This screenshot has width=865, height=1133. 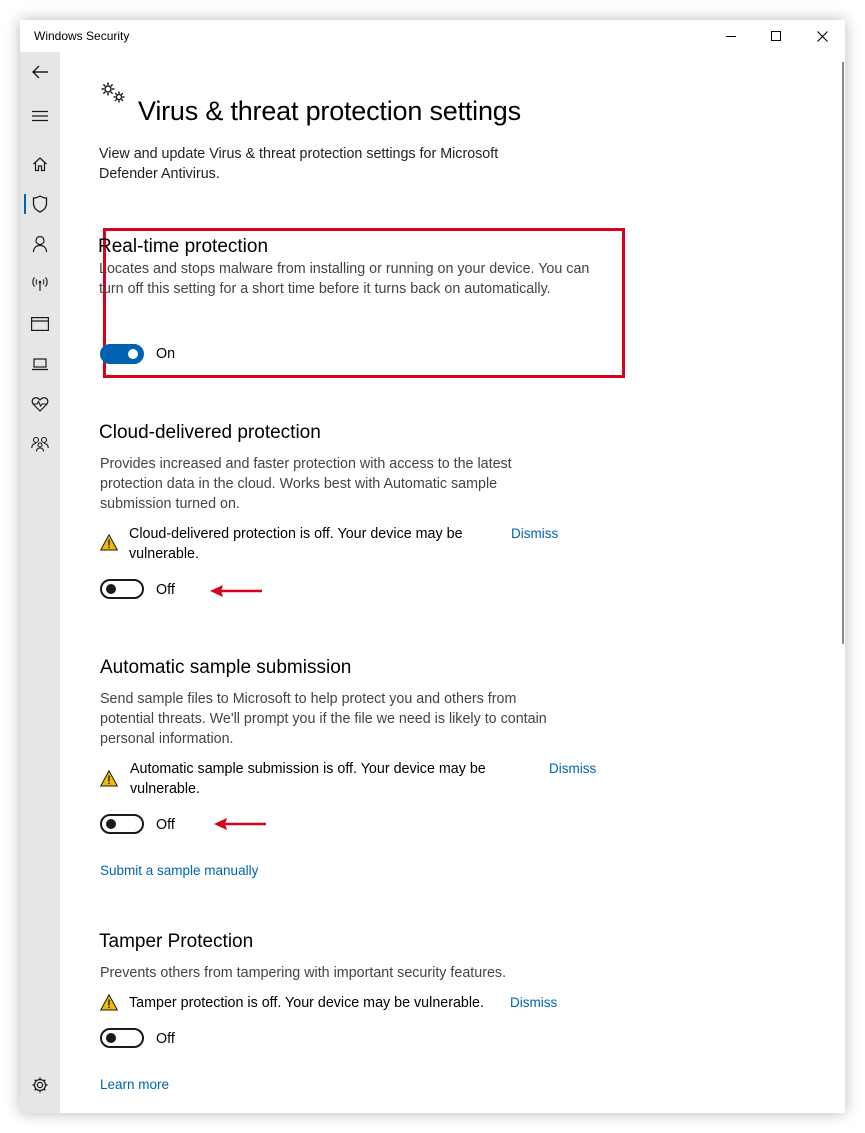 What do you see at coordinates (122, 1038) in the screenshot?
I see `tamper-toggle` at bounding box center [122, 1038].